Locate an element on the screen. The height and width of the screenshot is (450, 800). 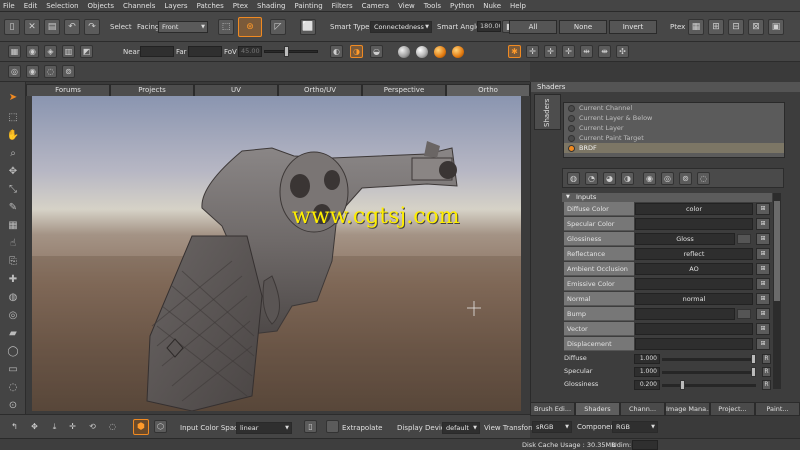
tab-ortho-uv: Ortho/UV is located at coordinates (320, 90).